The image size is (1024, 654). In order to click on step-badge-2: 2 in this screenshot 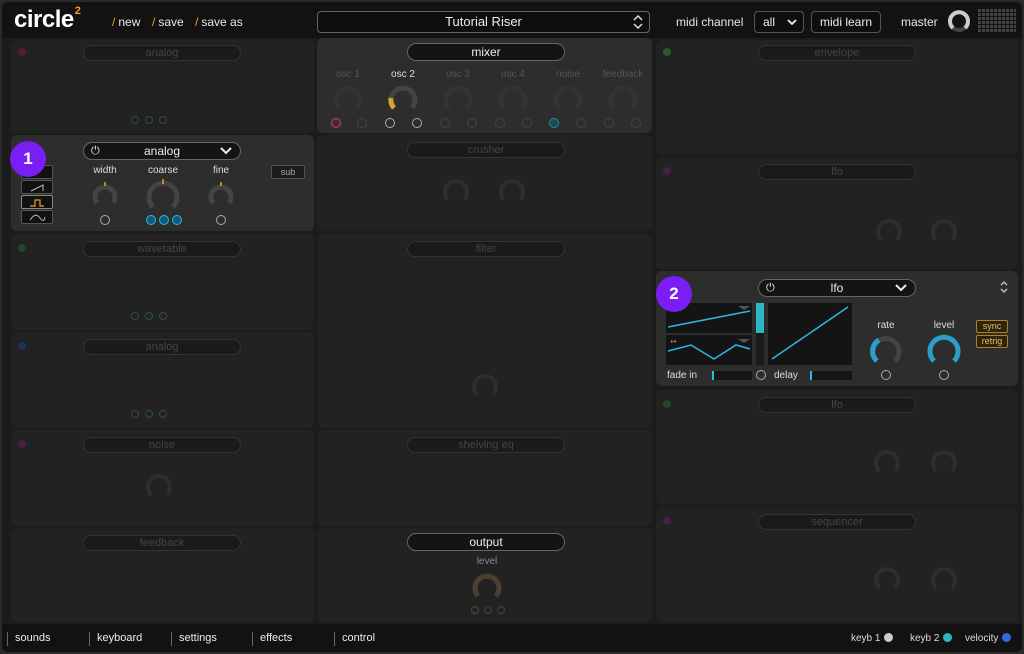, I will do `click(674, 294)`.